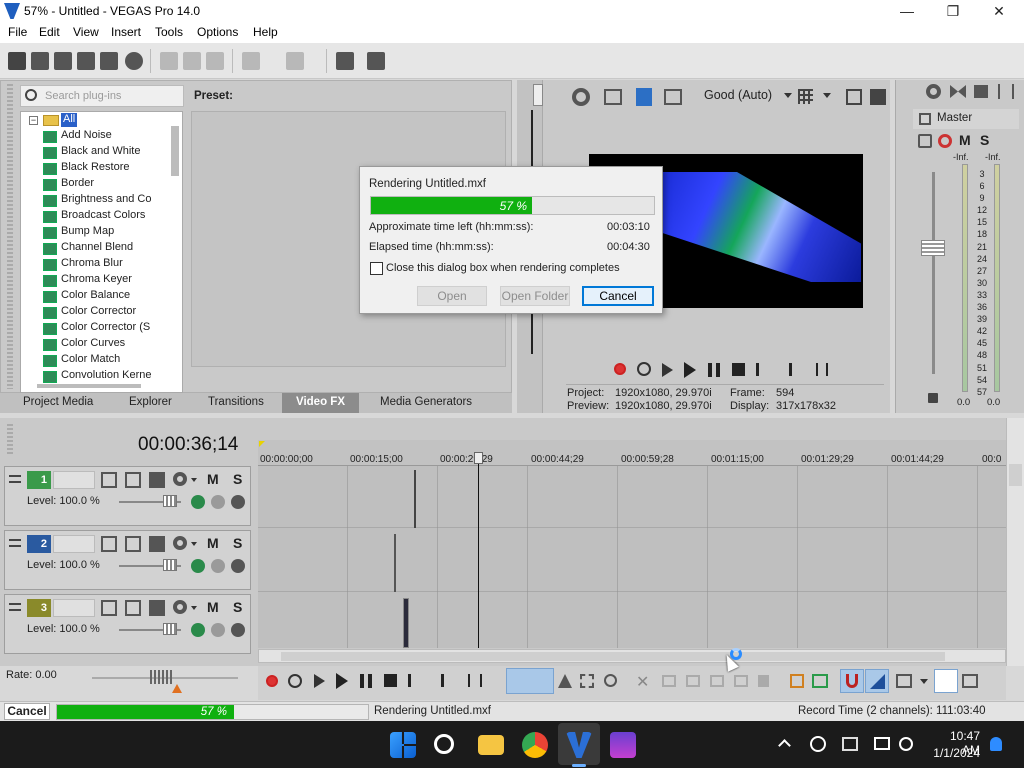 Image resolution: width=1024 pixels, height=768 pixels. What do you see at coordinates (15, 543) in the screenshot?
I see `track-minimize-icon` at bounding box center [15, 543].